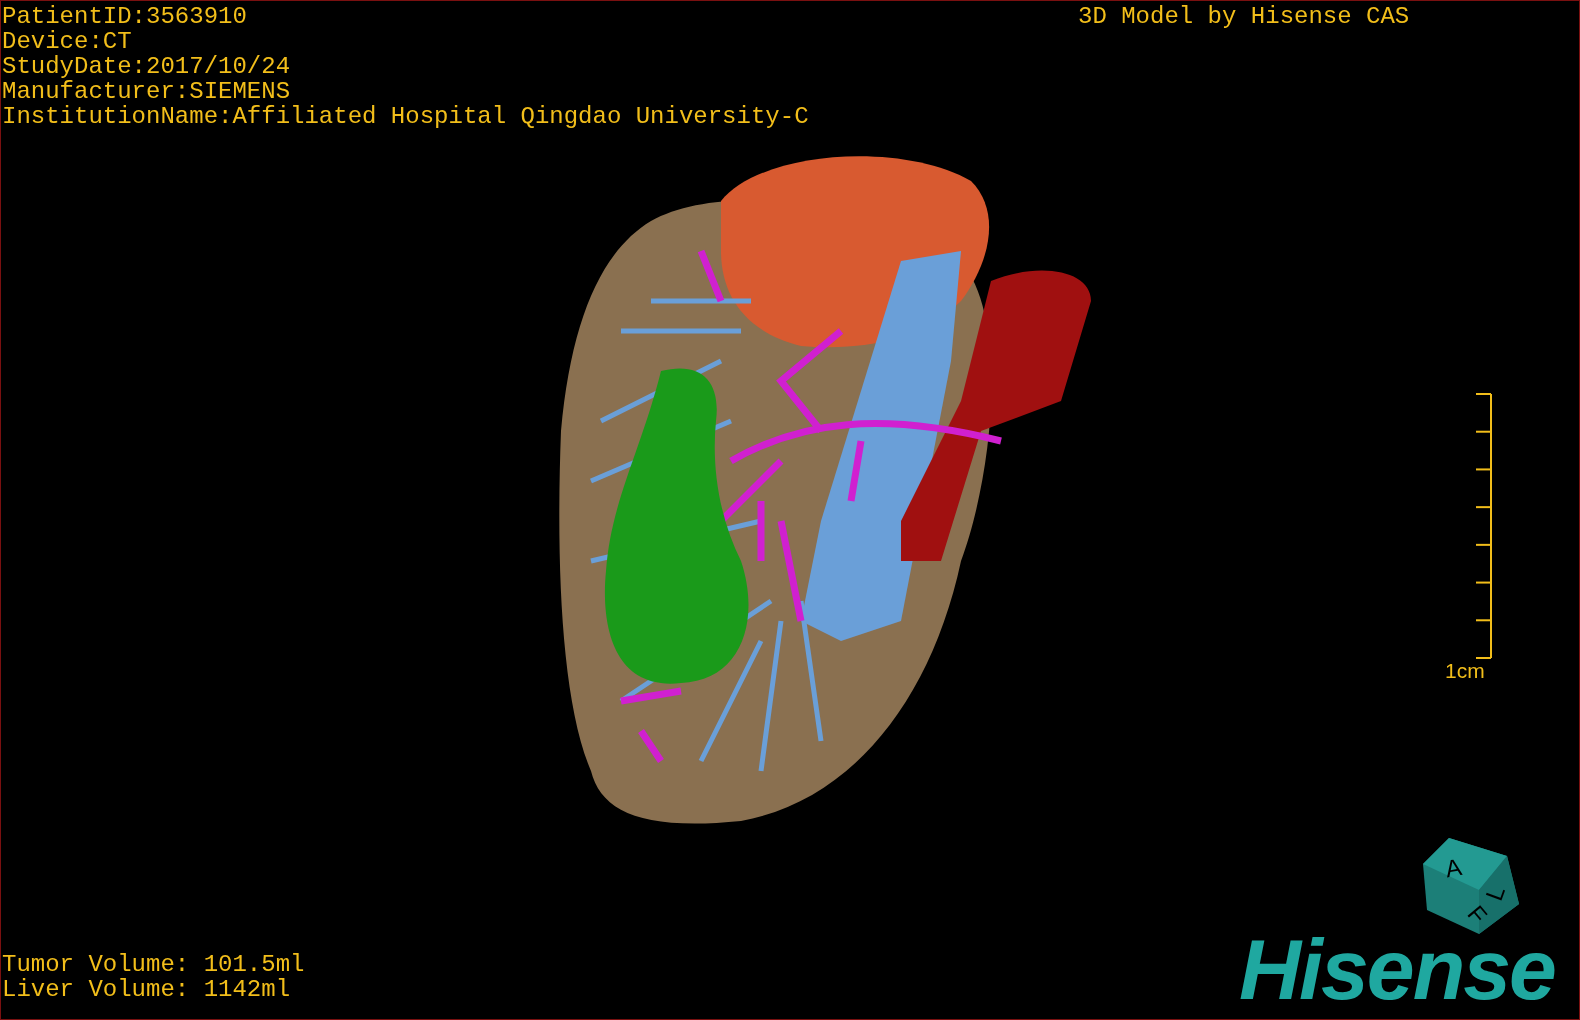  What do you see at coordinates (1465, 671) in the screenshot?
I see `scale-label: 1cm` at bounding box center [1465, 671].